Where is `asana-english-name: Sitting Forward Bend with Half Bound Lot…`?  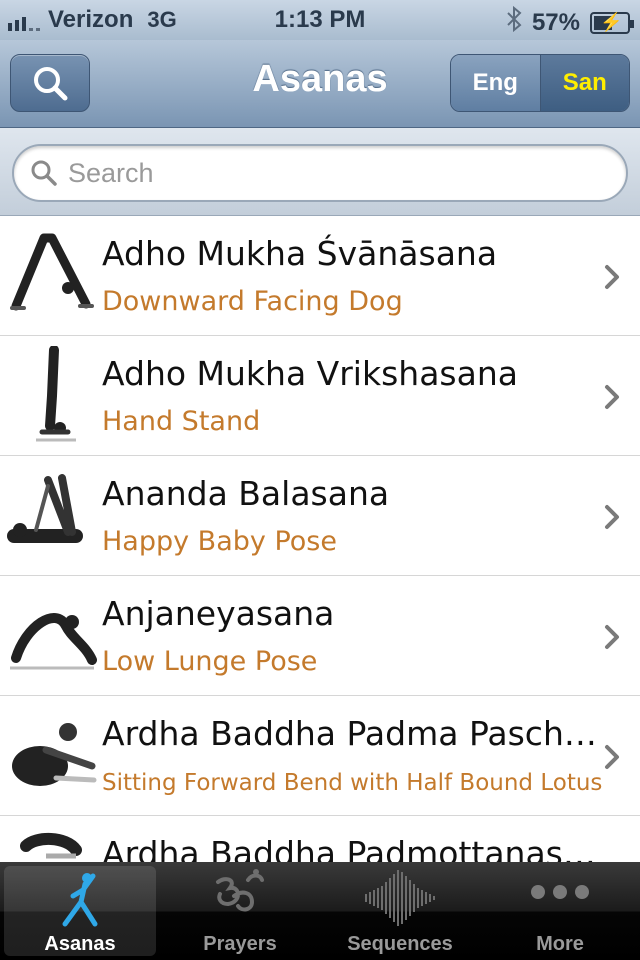 asana-english-name: Sitting Forward Bend with Half Bound Lot… is located at coordinates (352, 783).